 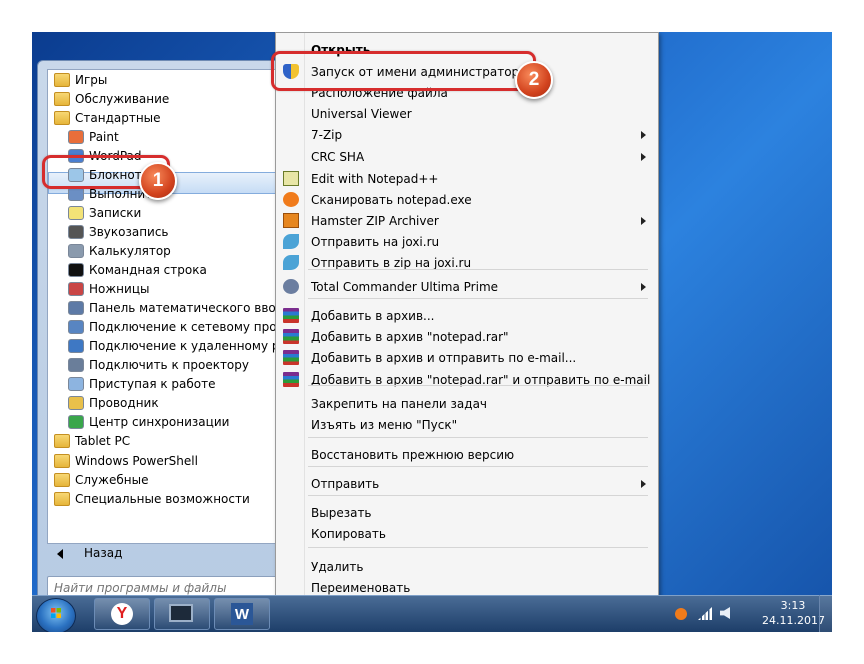 What do you see at coordinates (403, 71) in the screenshot?
I see `callout-frame-run-as-admin` at bounding box center [403, 71].